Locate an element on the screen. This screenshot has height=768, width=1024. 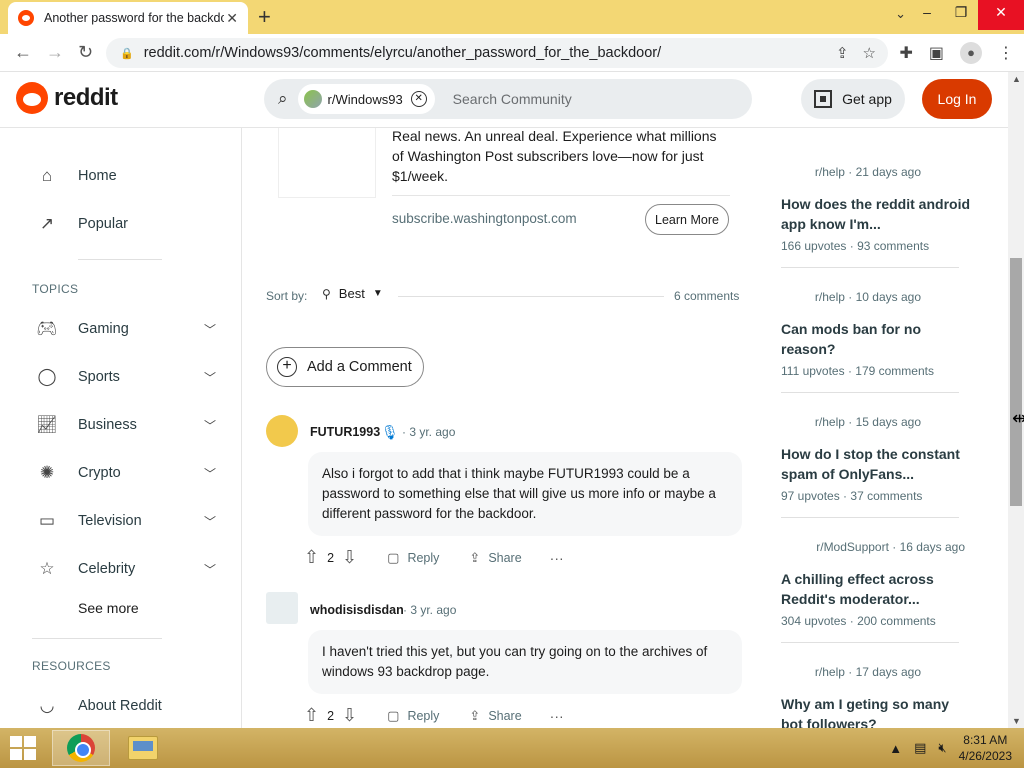
comment-count: 6 comments is located at coordinates (707, 296).